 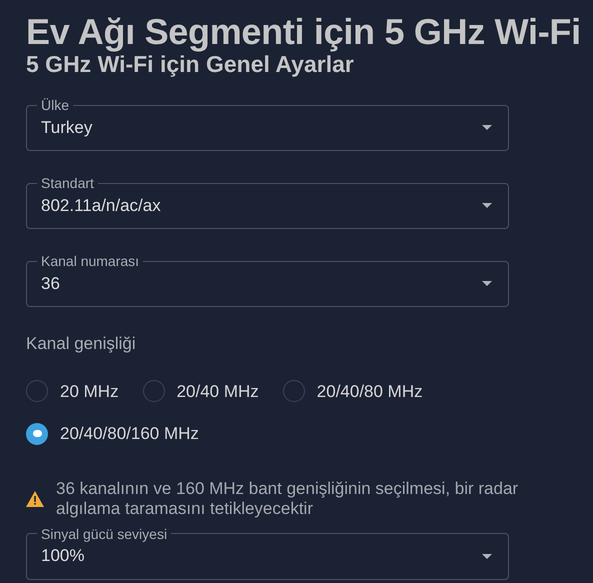 I want to click on page-title: Ev Ağı Segmenti için 5 GHz Wi-Fi, so click(x=304, y=32).